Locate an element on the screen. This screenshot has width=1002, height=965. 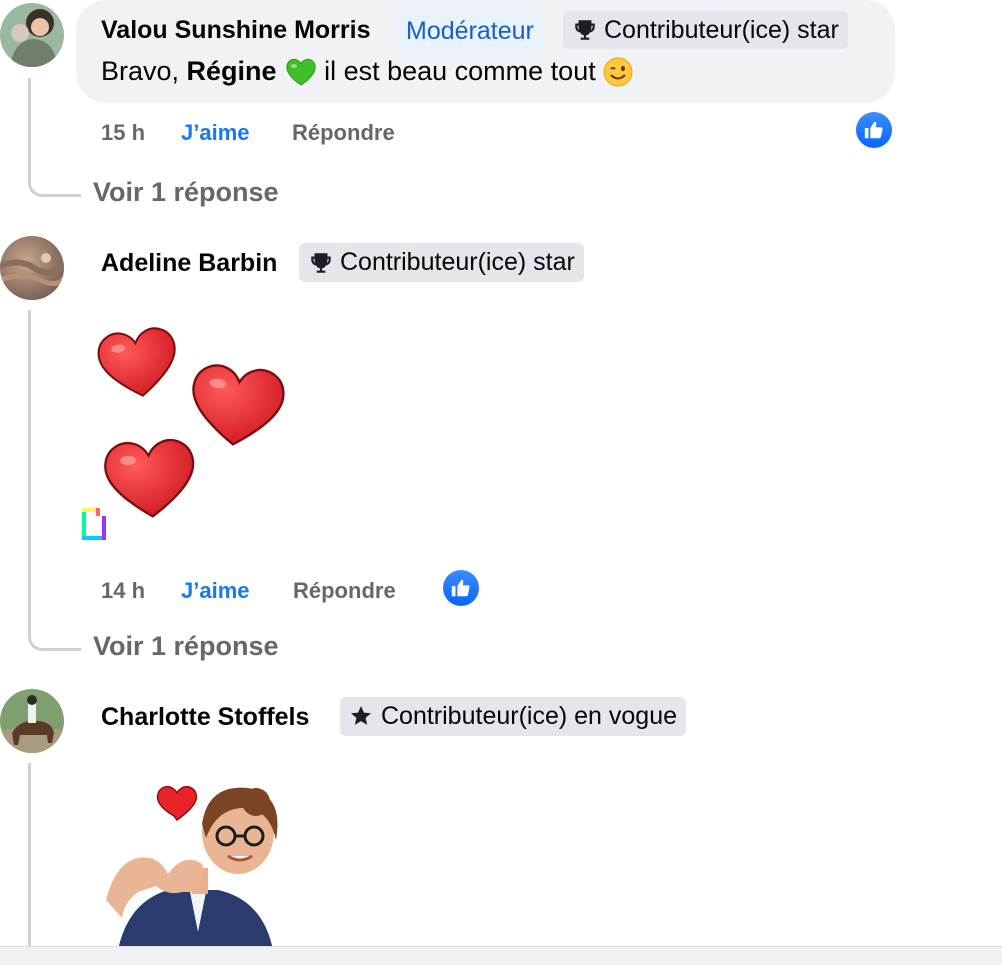
moderator-badge: Modérateur is located at coordinates (470, 31).